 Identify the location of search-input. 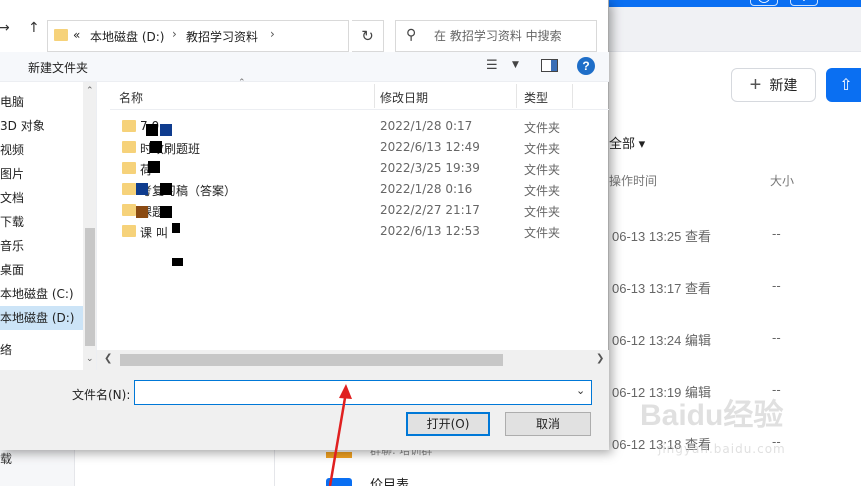
(509, 36).